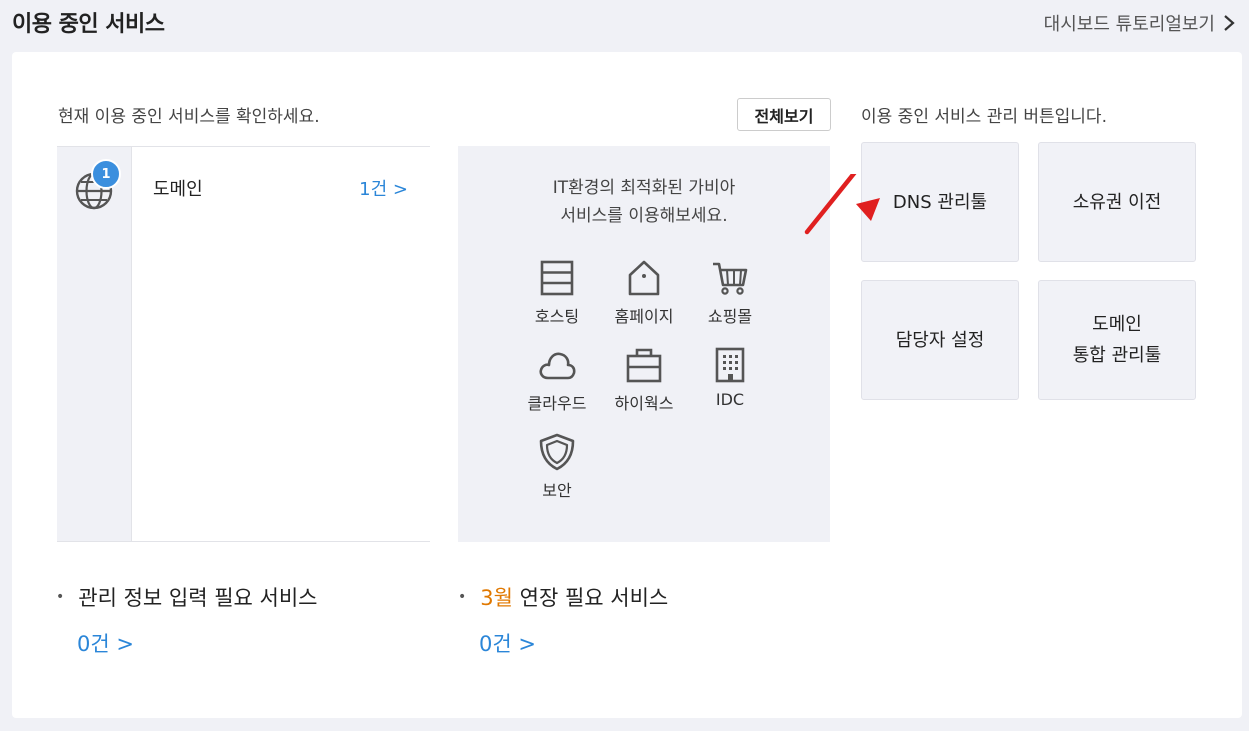 The height and width of the screenshot is (731, 1249). I want to click on red-arrow-annotation, so click(842, 204).